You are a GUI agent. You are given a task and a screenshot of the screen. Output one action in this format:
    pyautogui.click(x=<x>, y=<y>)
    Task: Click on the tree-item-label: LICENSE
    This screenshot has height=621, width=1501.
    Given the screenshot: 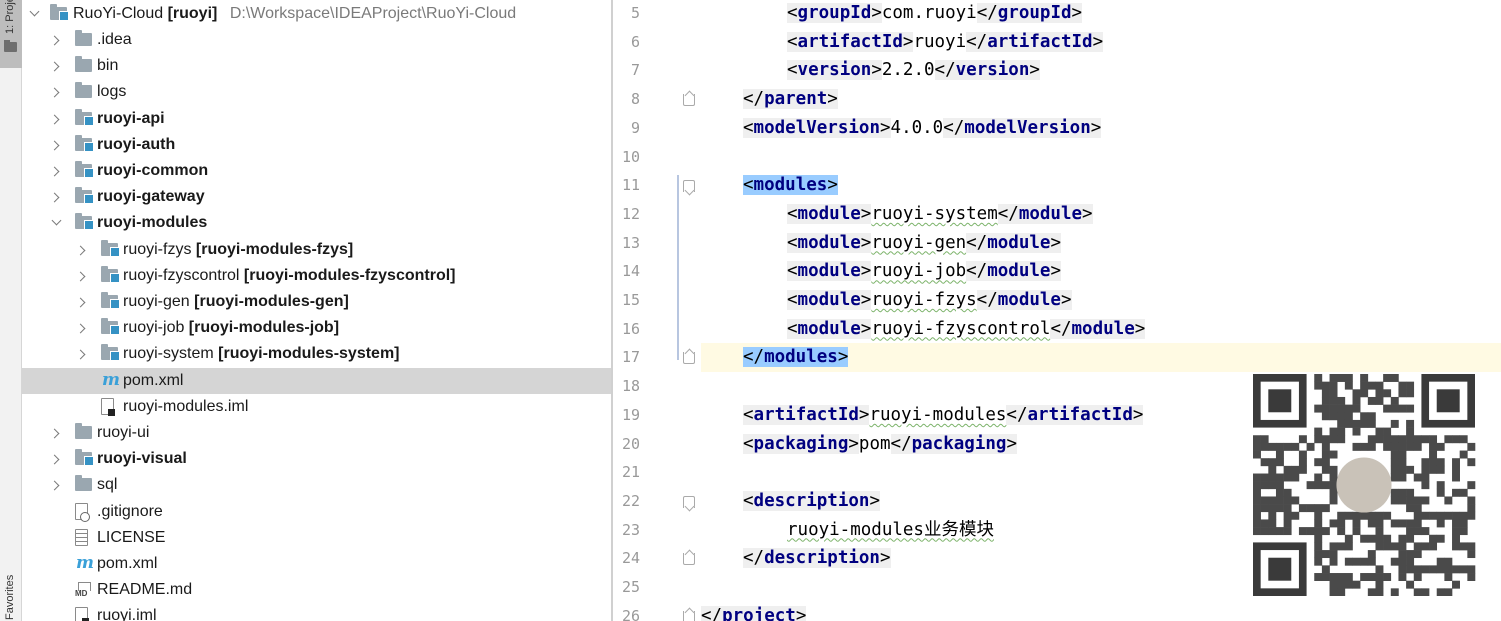 What is the action you would take?
    pyautogui.click(x=131, y=537)
    